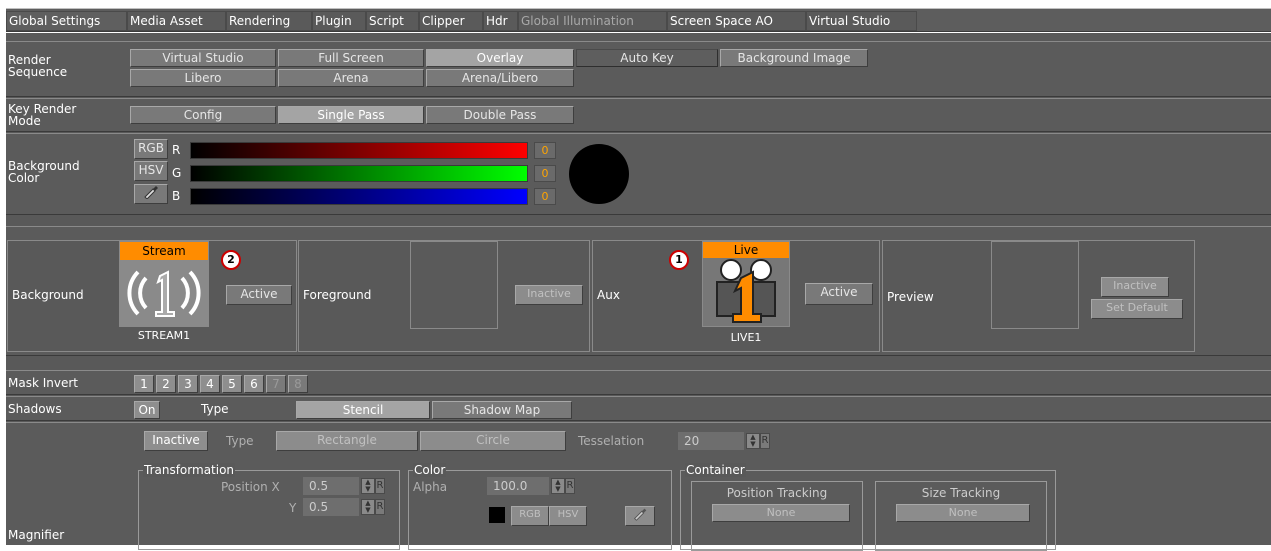  I want to click on render-seq-overlay: Overlay, so click(500, 58).